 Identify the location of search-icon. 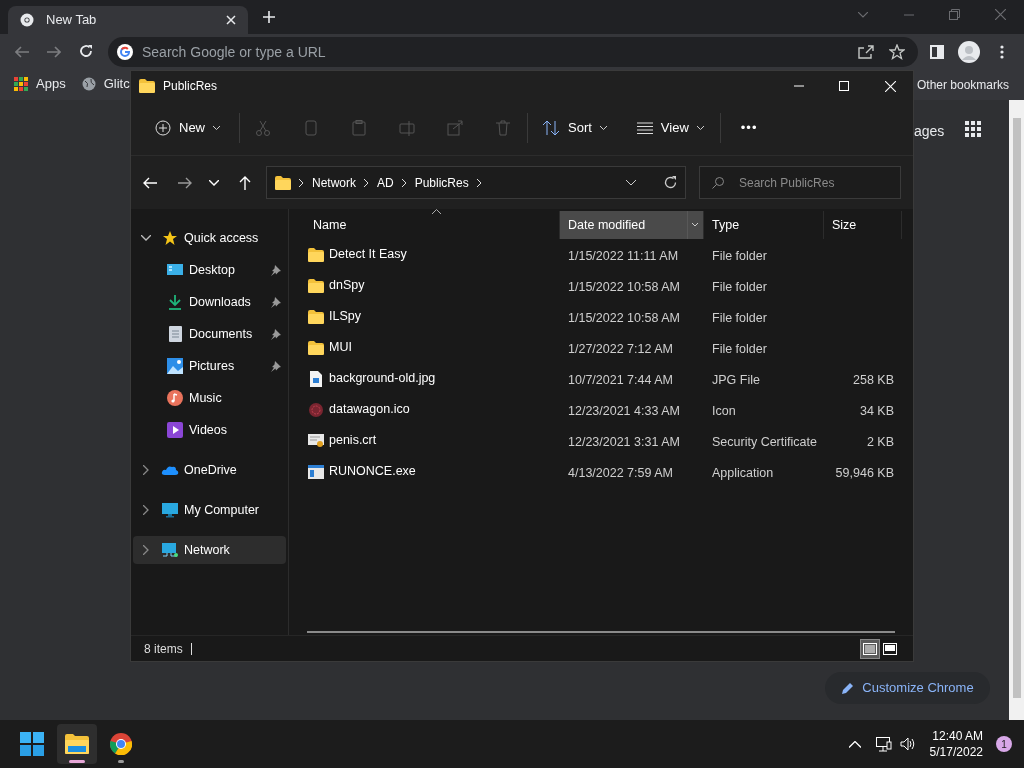
(718, 183).